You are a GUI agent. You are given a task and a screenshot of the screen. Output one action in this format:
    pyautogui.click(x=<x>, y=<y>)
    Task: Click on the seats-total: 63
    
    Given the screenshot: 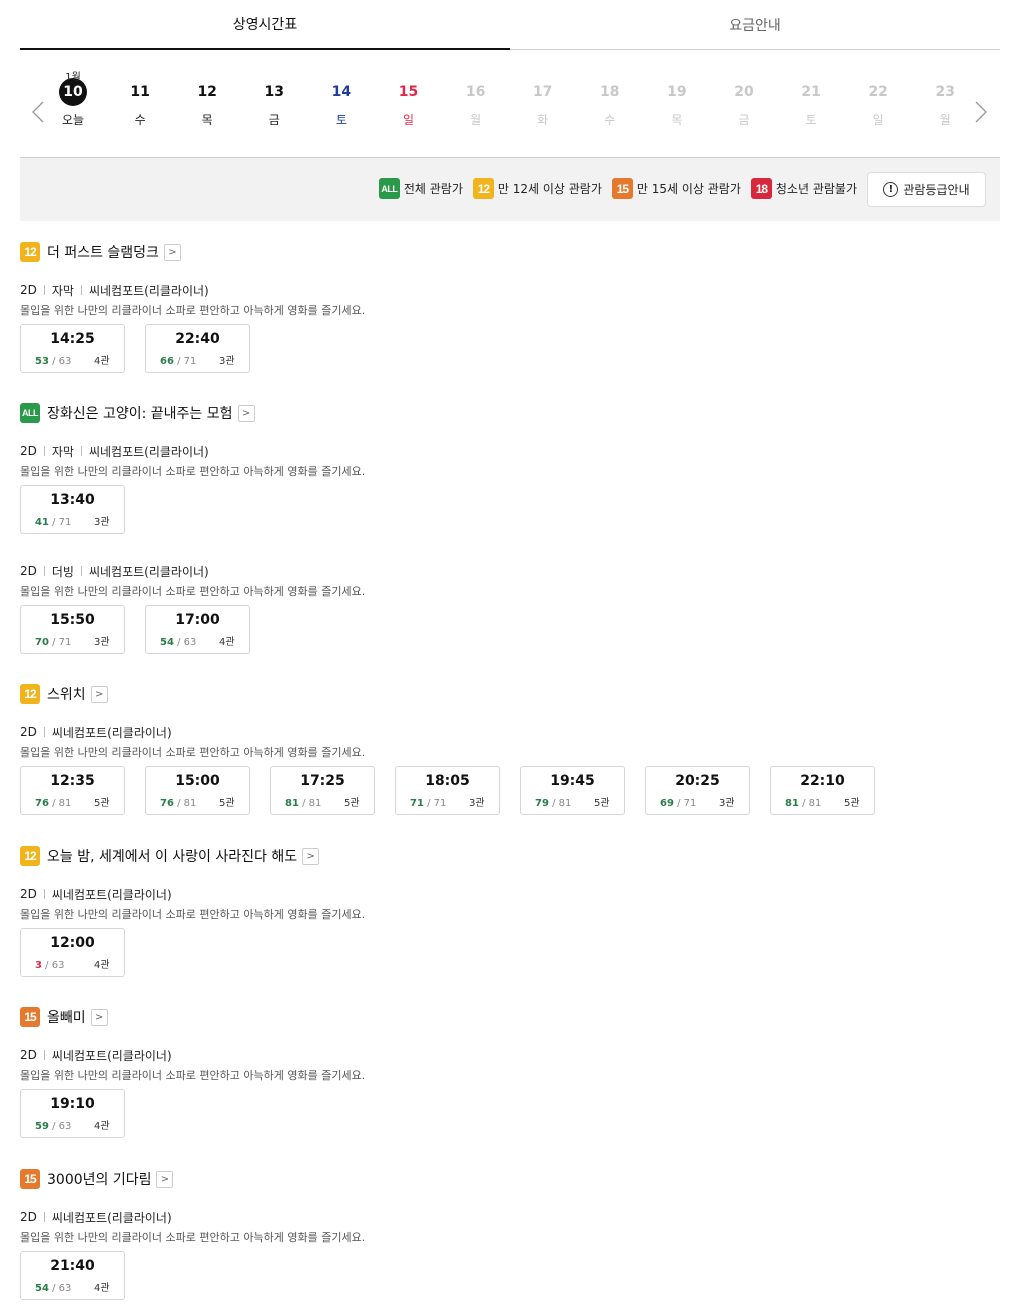 What is the action you would take?
    pyautogui.click(x=58, y=965)
    